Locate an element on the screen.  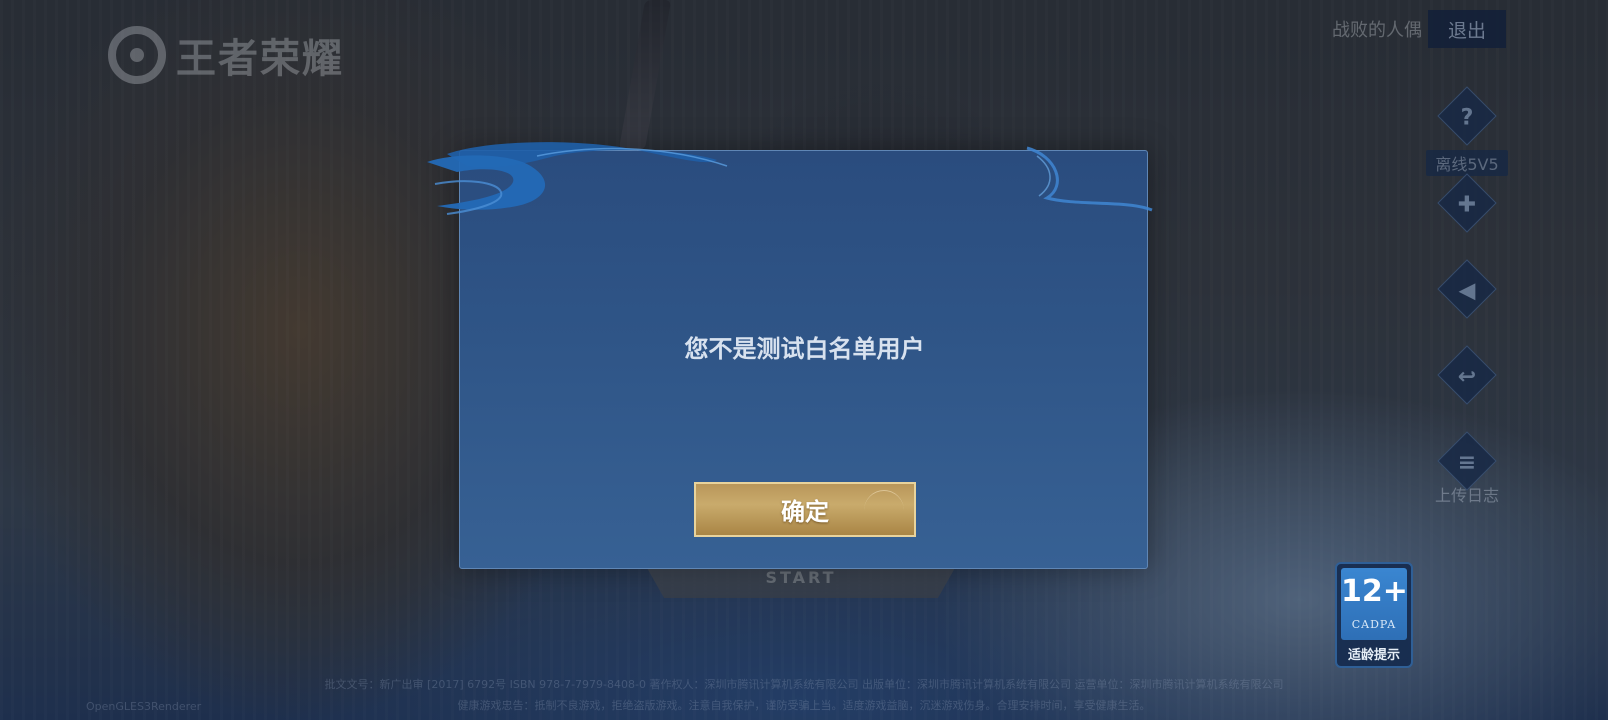
button-sheen-decoration is located at coordinates (884, 510).